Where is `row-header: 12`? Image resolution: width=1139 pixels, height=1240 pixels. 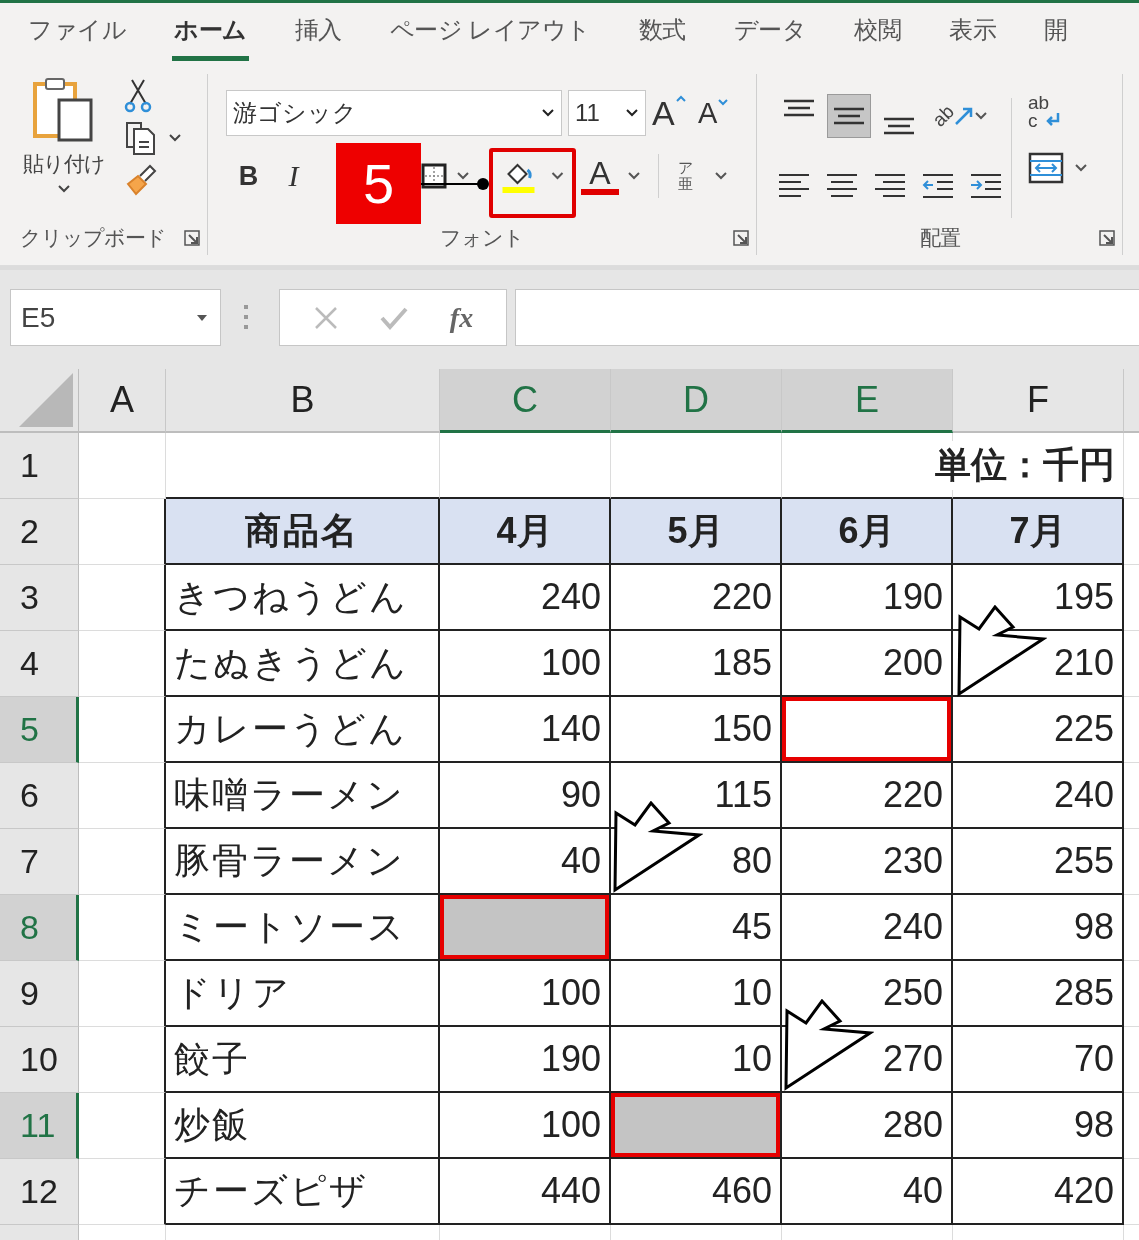 row-header: 12 is located at coordinates (39, 1192).